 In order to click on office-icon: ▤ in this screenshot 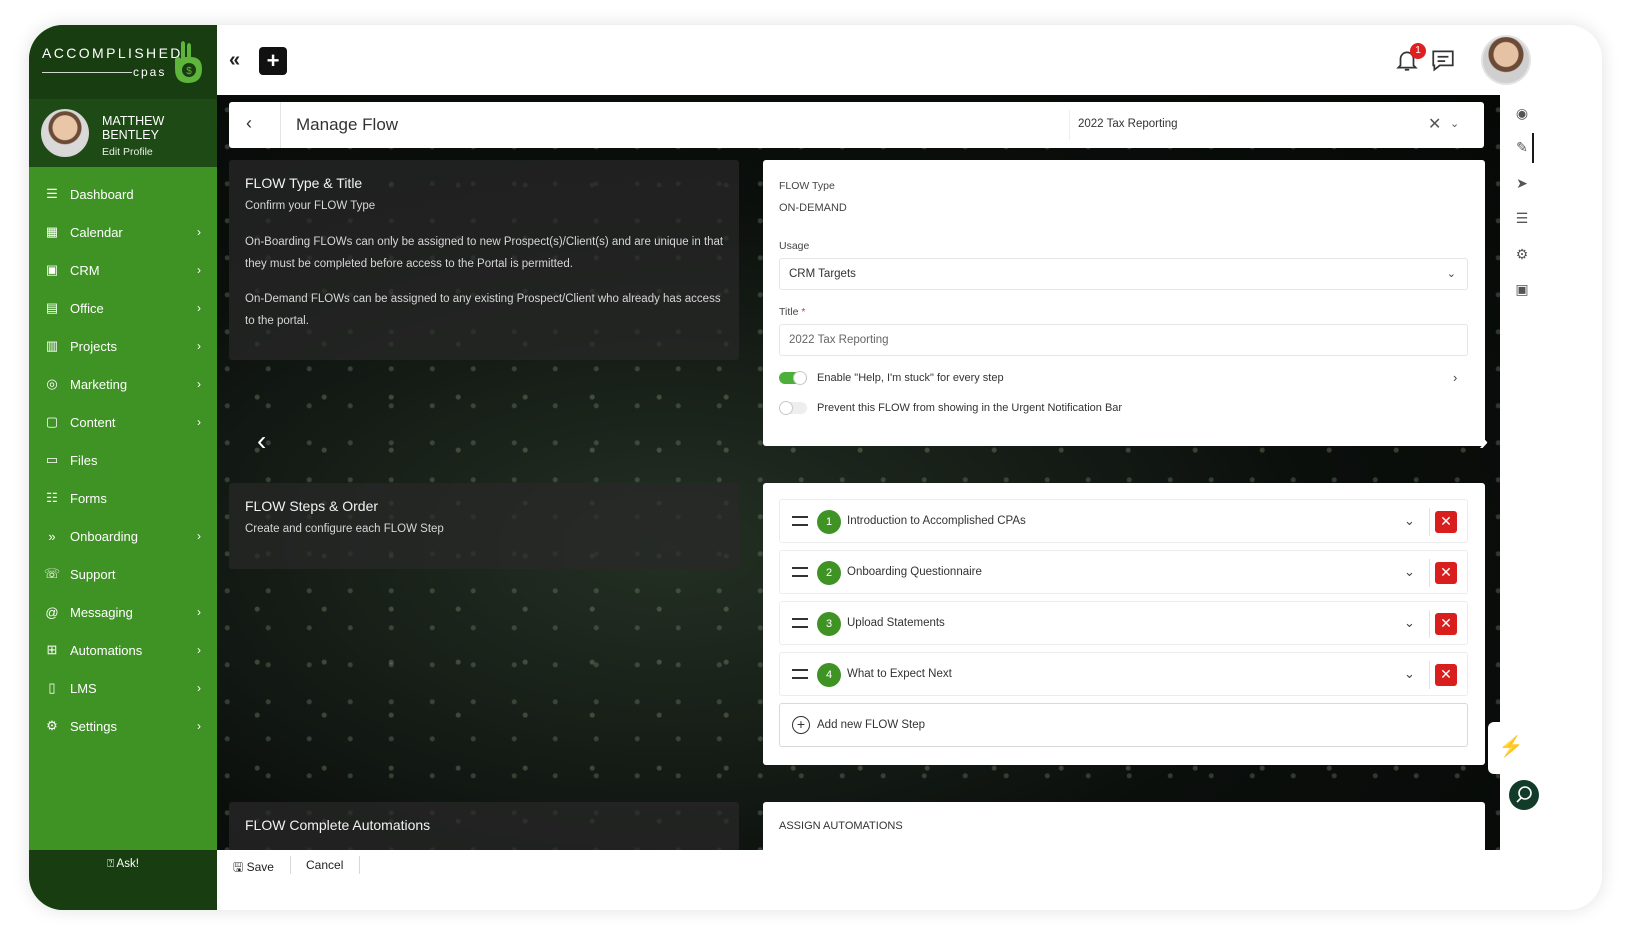, I will do `click(52, 307)`.